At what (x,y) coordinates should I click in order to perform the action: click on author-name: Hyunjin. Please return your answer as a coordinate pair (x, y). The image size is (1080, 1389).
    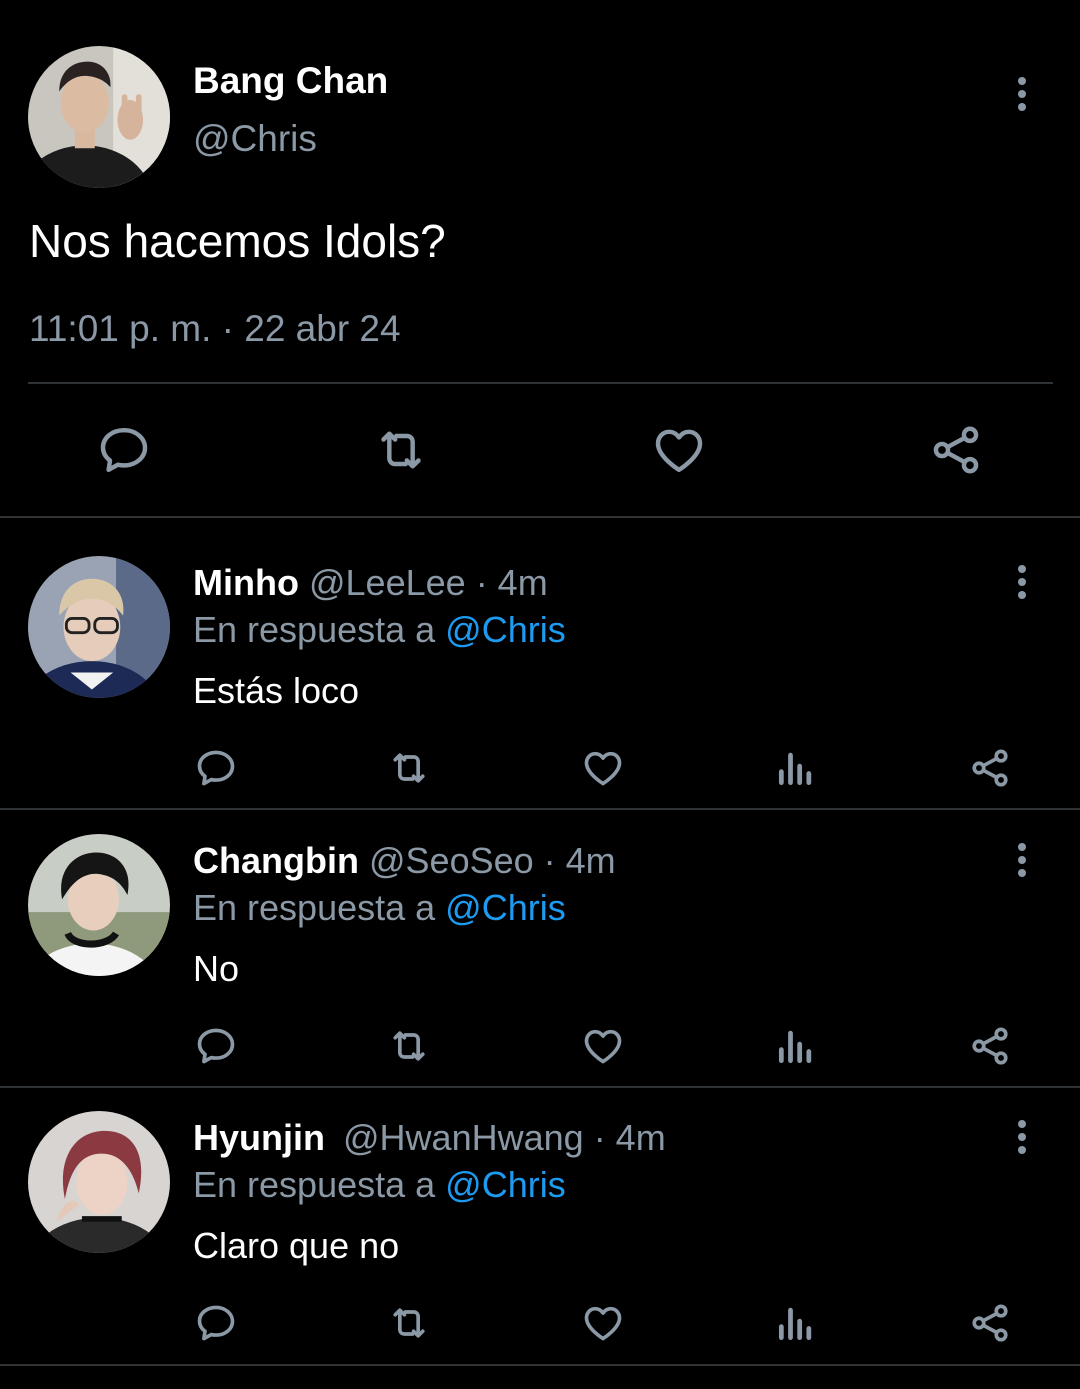
    Looking at the image, I should click on (259, 1137).